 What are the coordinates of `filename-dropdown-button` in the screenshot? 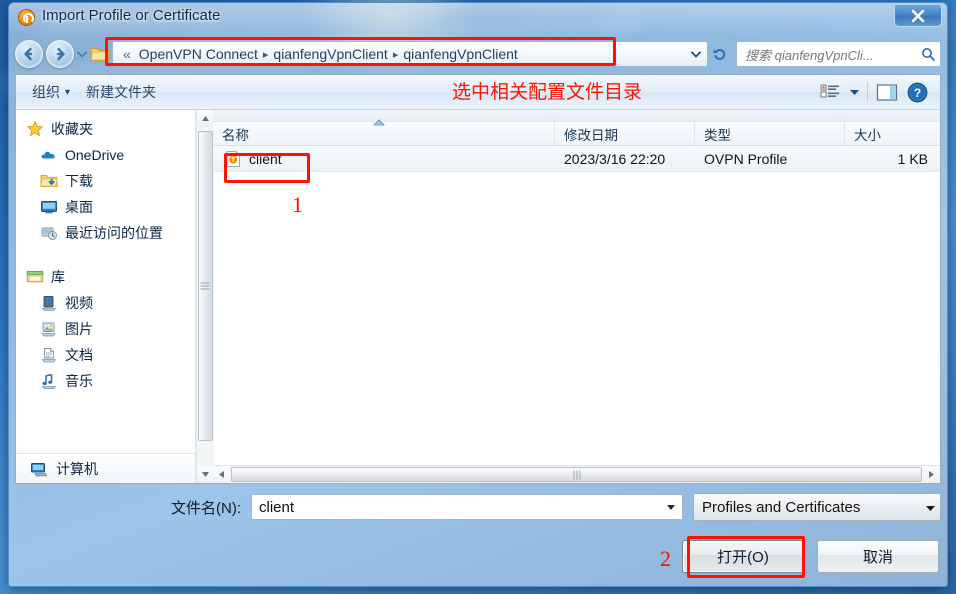 It's located at (671, 507).